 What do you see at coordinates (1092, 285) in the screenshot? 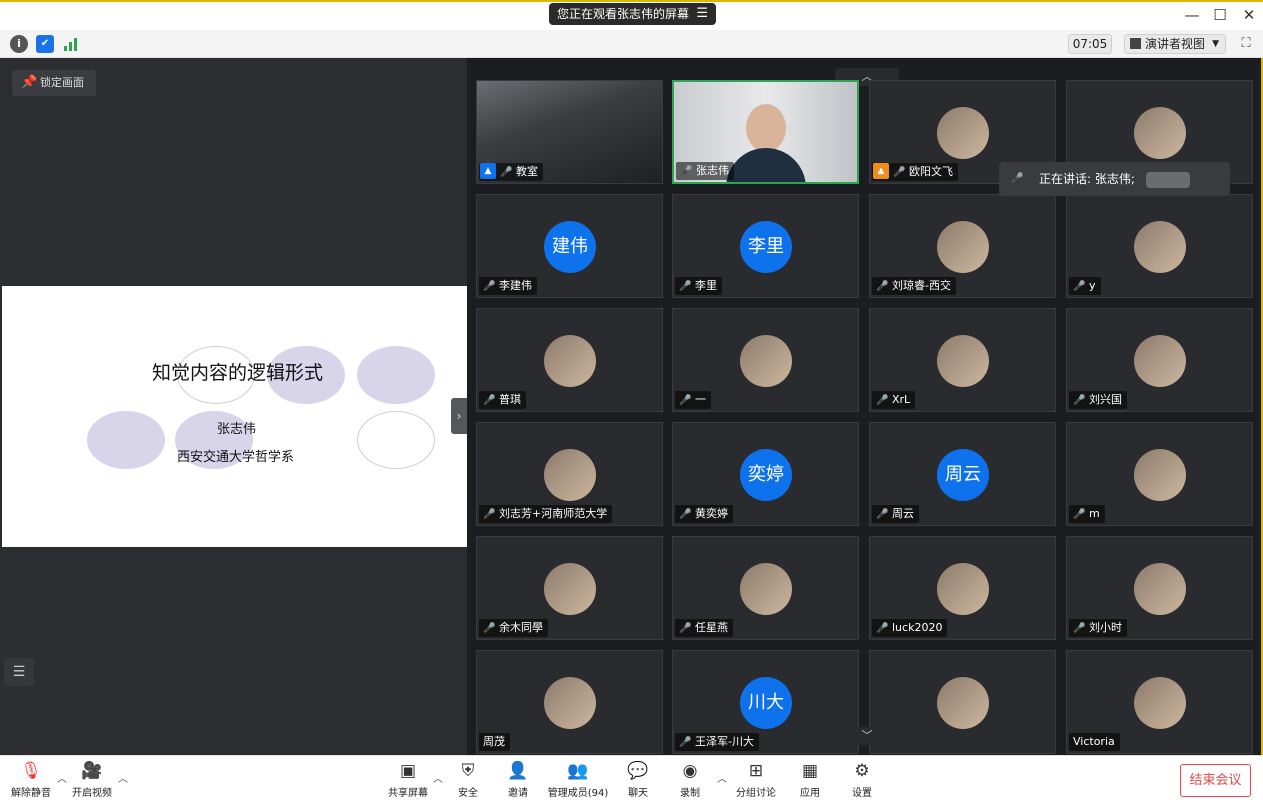
I see `participant-name: y` at bounding box center [1092, 285].